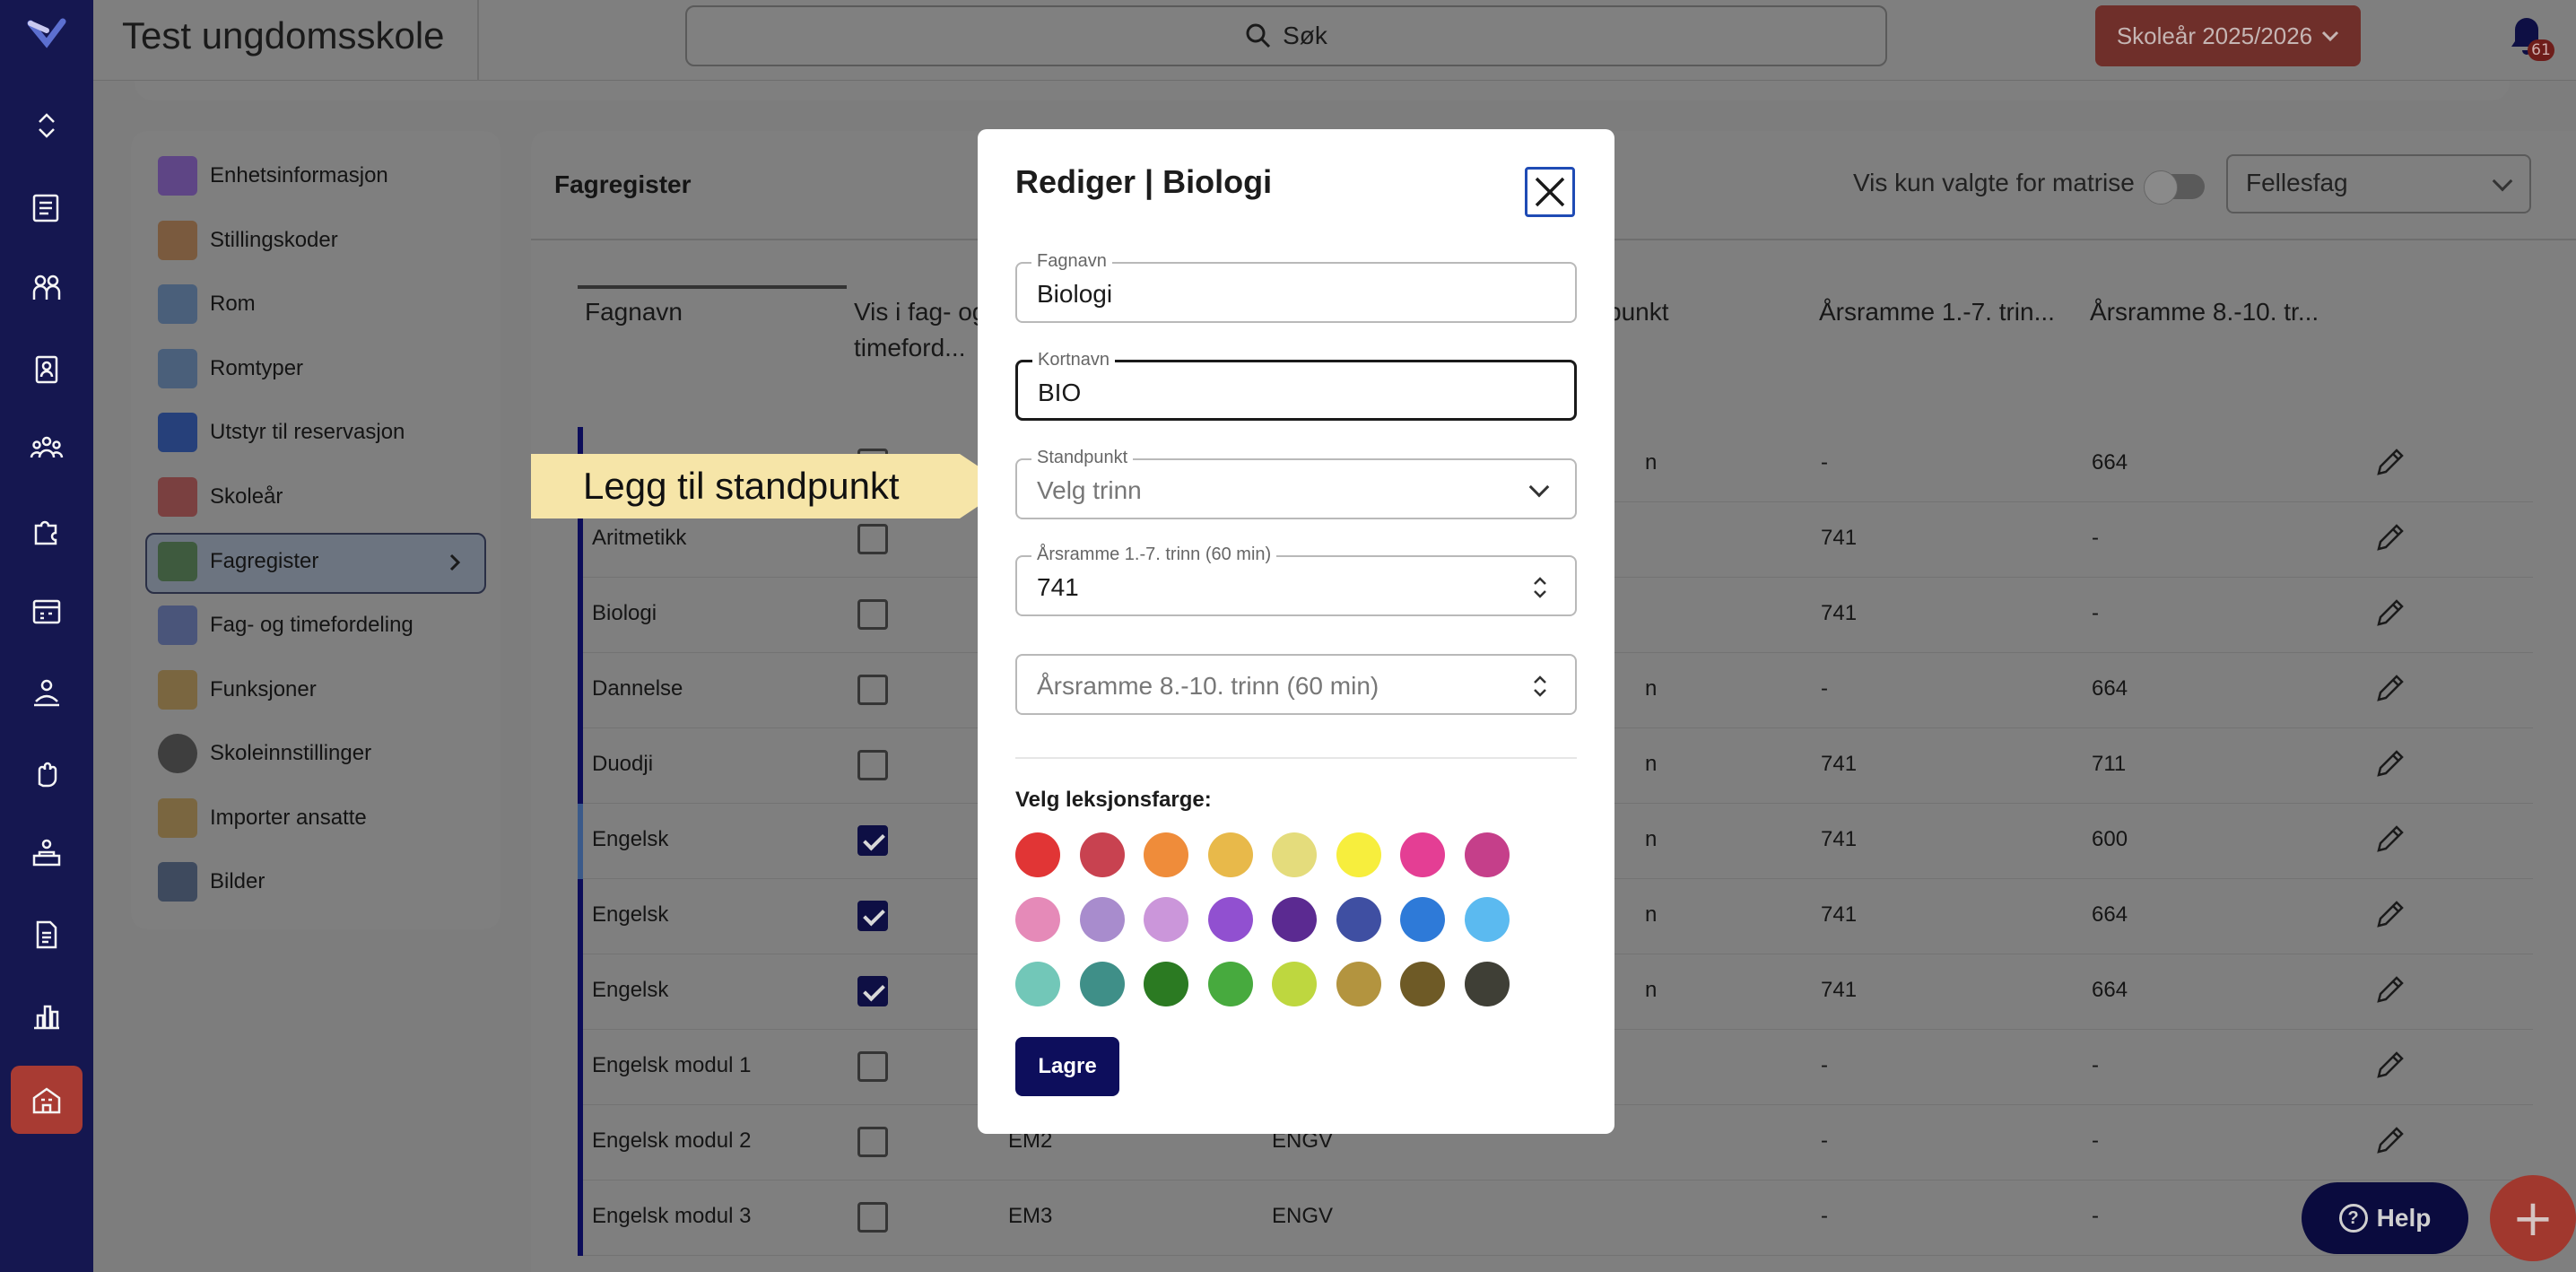 This screenshot has width=2576, height=1272. I want to click on school-icon, so click(46, 1100).